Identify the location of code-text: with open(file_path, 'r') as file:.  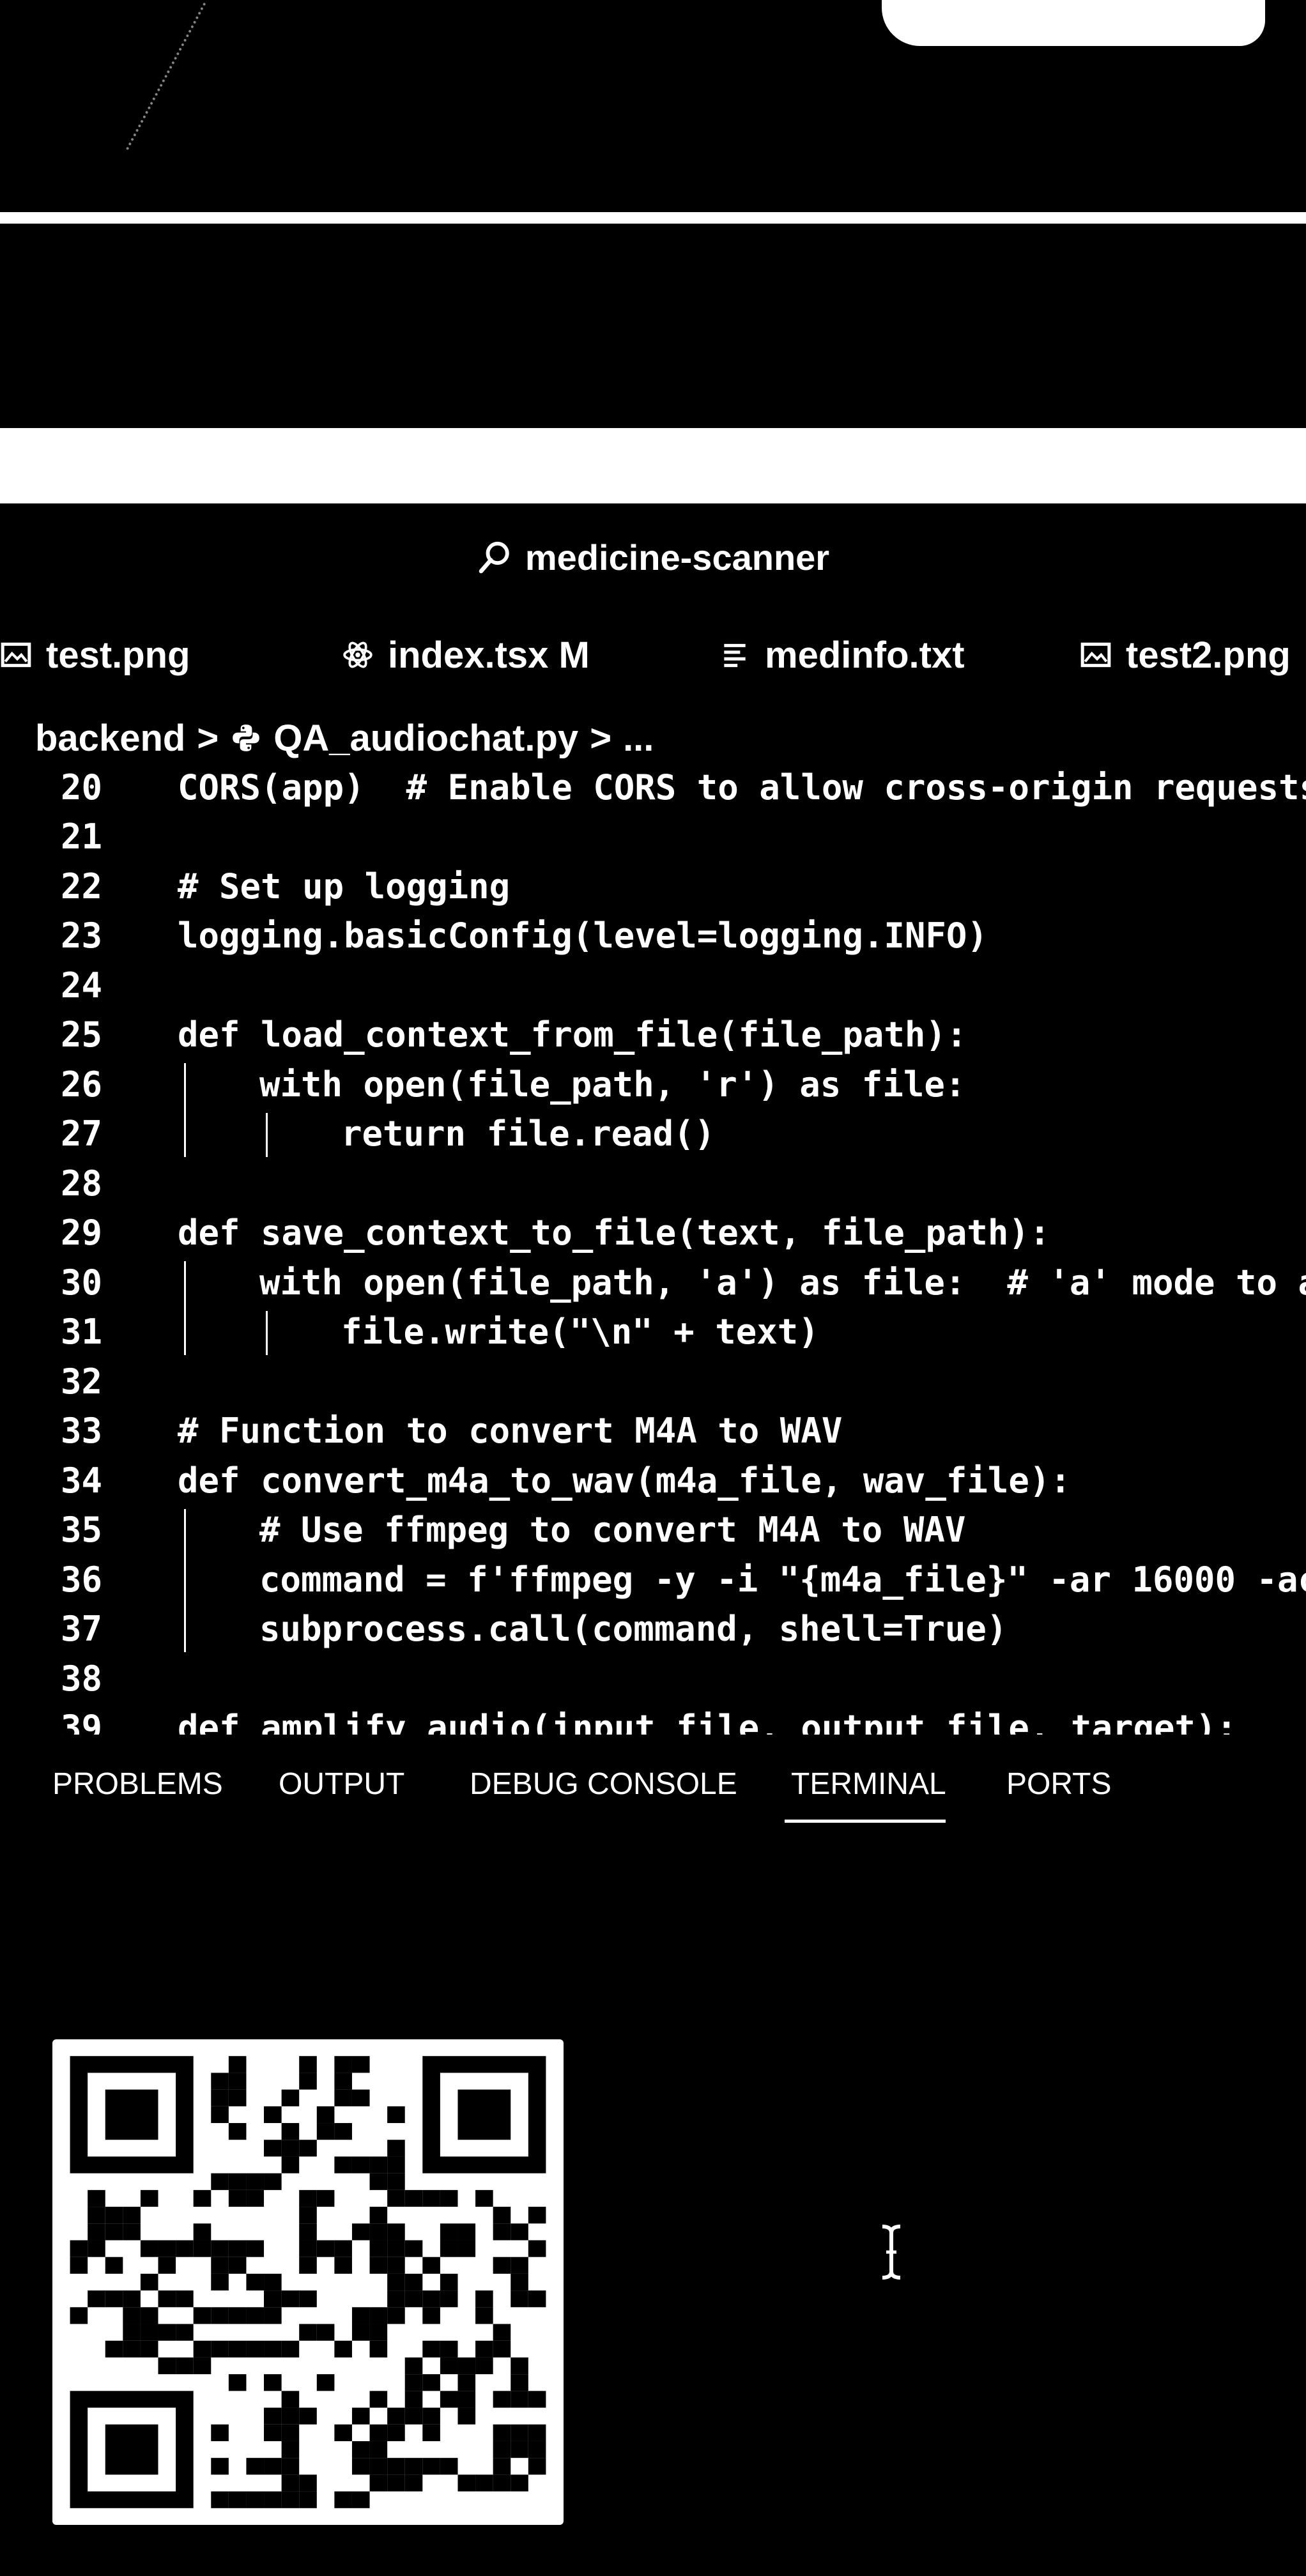
(612, 1084).